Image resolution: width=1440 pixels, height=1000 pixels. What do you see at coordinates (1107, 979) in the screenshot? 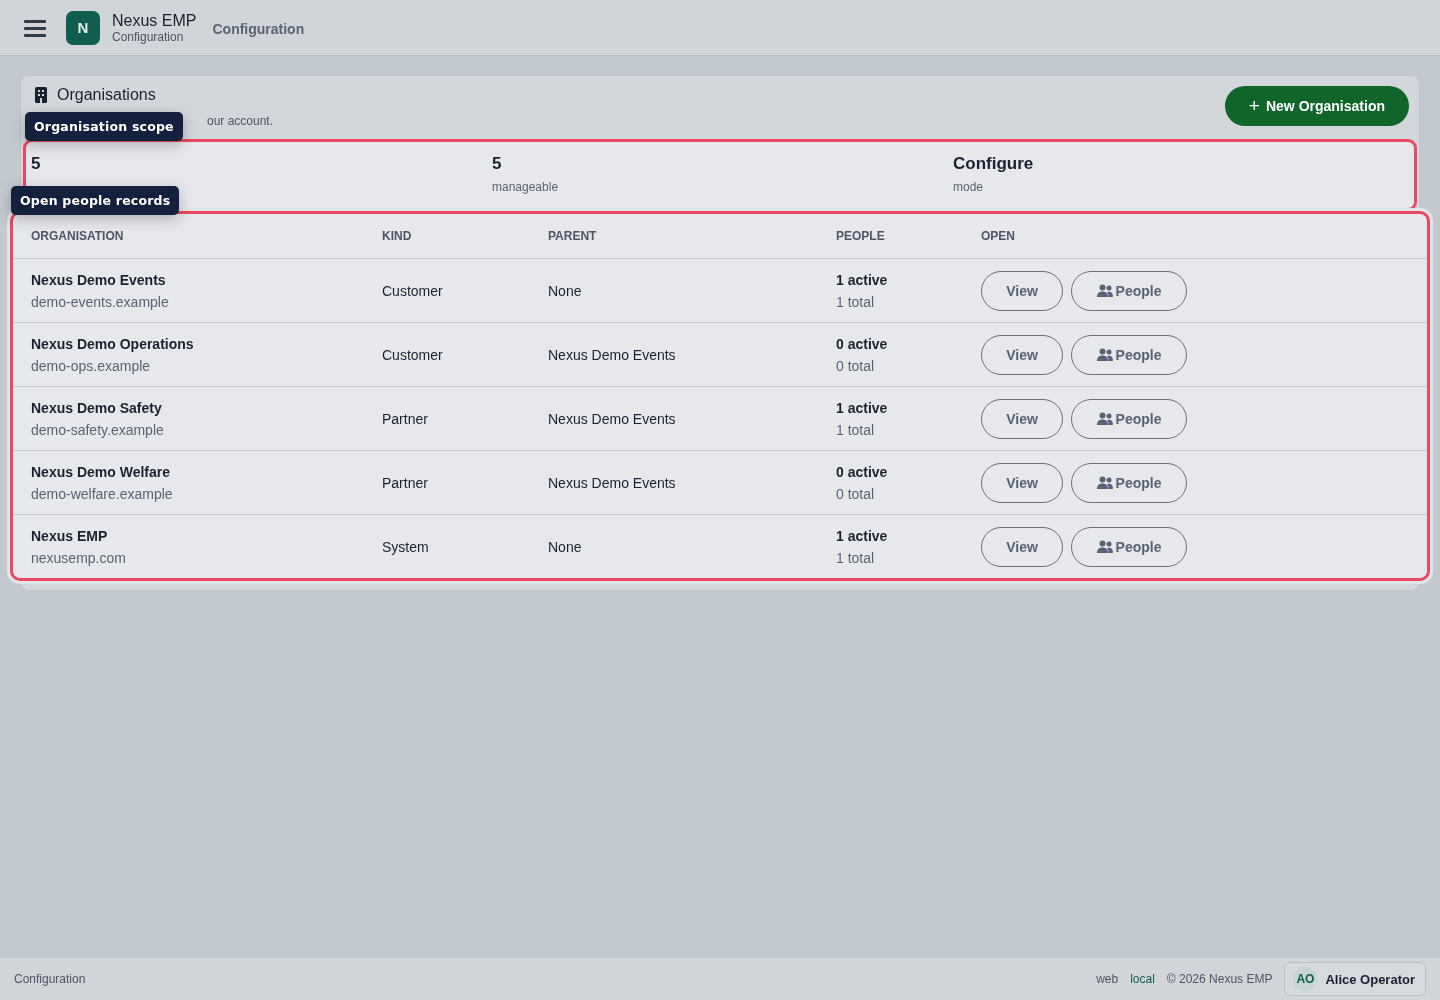
I see `channel-label: web` at bounding box center [1107, 979].